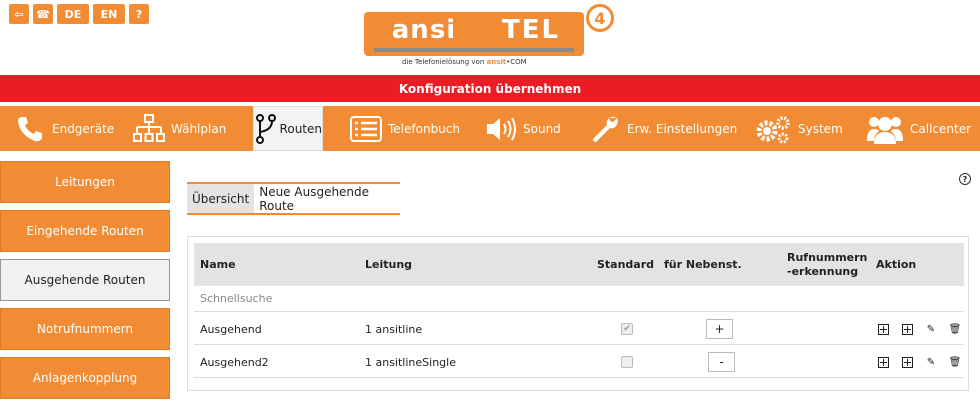  Describe the element at coordinates (605, 129) in the screenshot. I see `wrench-icon` at that location.